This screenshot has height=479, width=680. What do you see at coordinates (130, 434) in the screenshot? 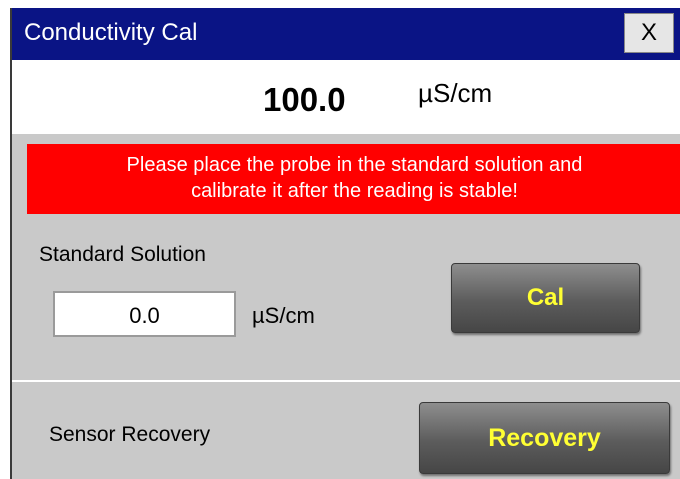
I see `sensor-recovery-label: Sensor Recovery` at bounding box center [130, 434].